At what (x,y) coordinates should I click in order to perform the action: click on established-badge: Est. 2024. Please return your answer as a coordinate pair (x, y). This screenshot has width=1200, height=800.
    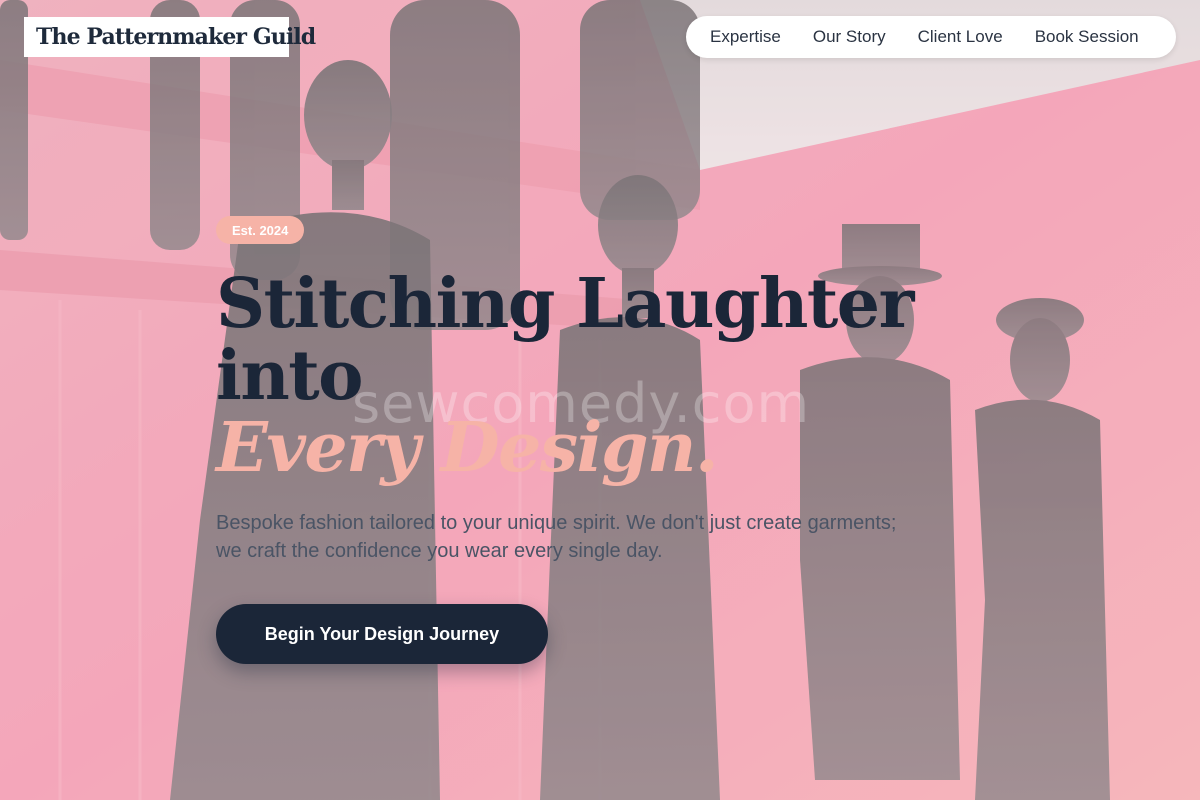
    Looking at the image, I should click on (260, 230).